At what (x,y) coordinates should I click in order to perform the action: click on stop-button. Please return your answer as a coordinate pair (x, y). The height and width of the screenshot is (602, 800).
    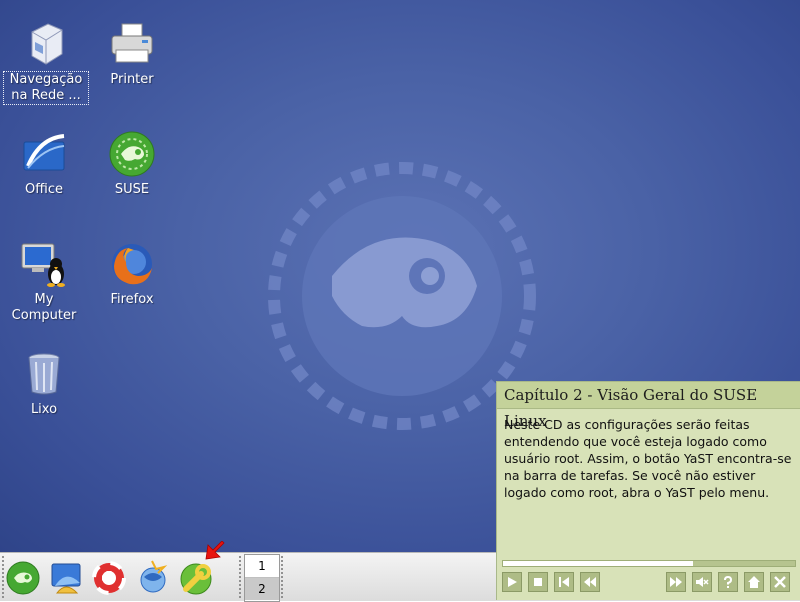
    Looking at the image, I should click on (538, 582).